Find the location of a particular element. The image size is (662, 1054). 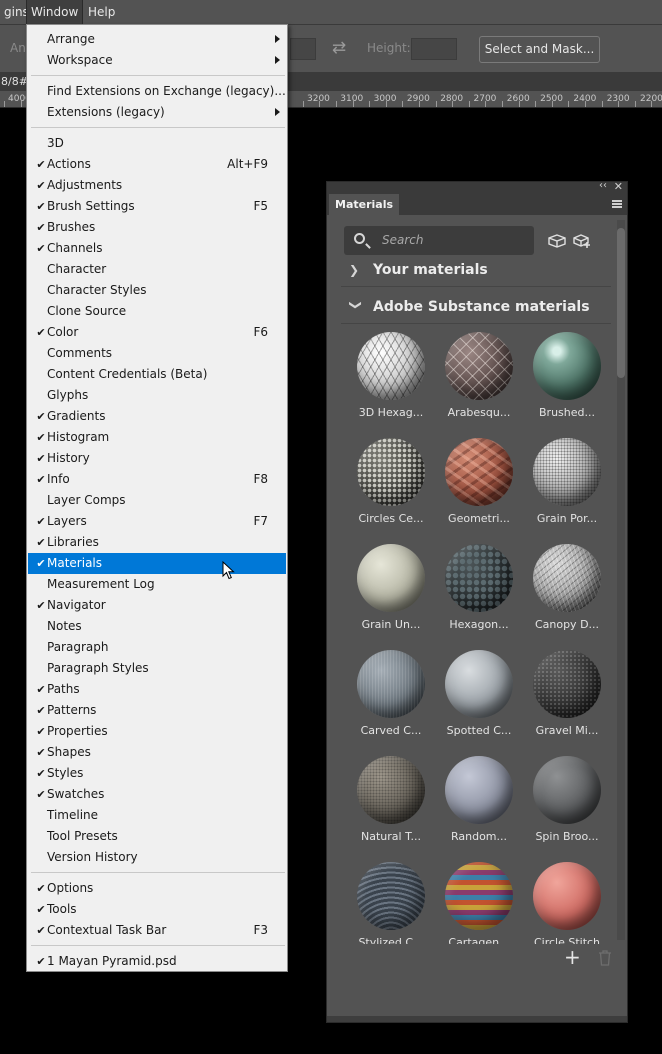

menu-item-measurement-log: Measurement Log is located at coordinates (157, 584).